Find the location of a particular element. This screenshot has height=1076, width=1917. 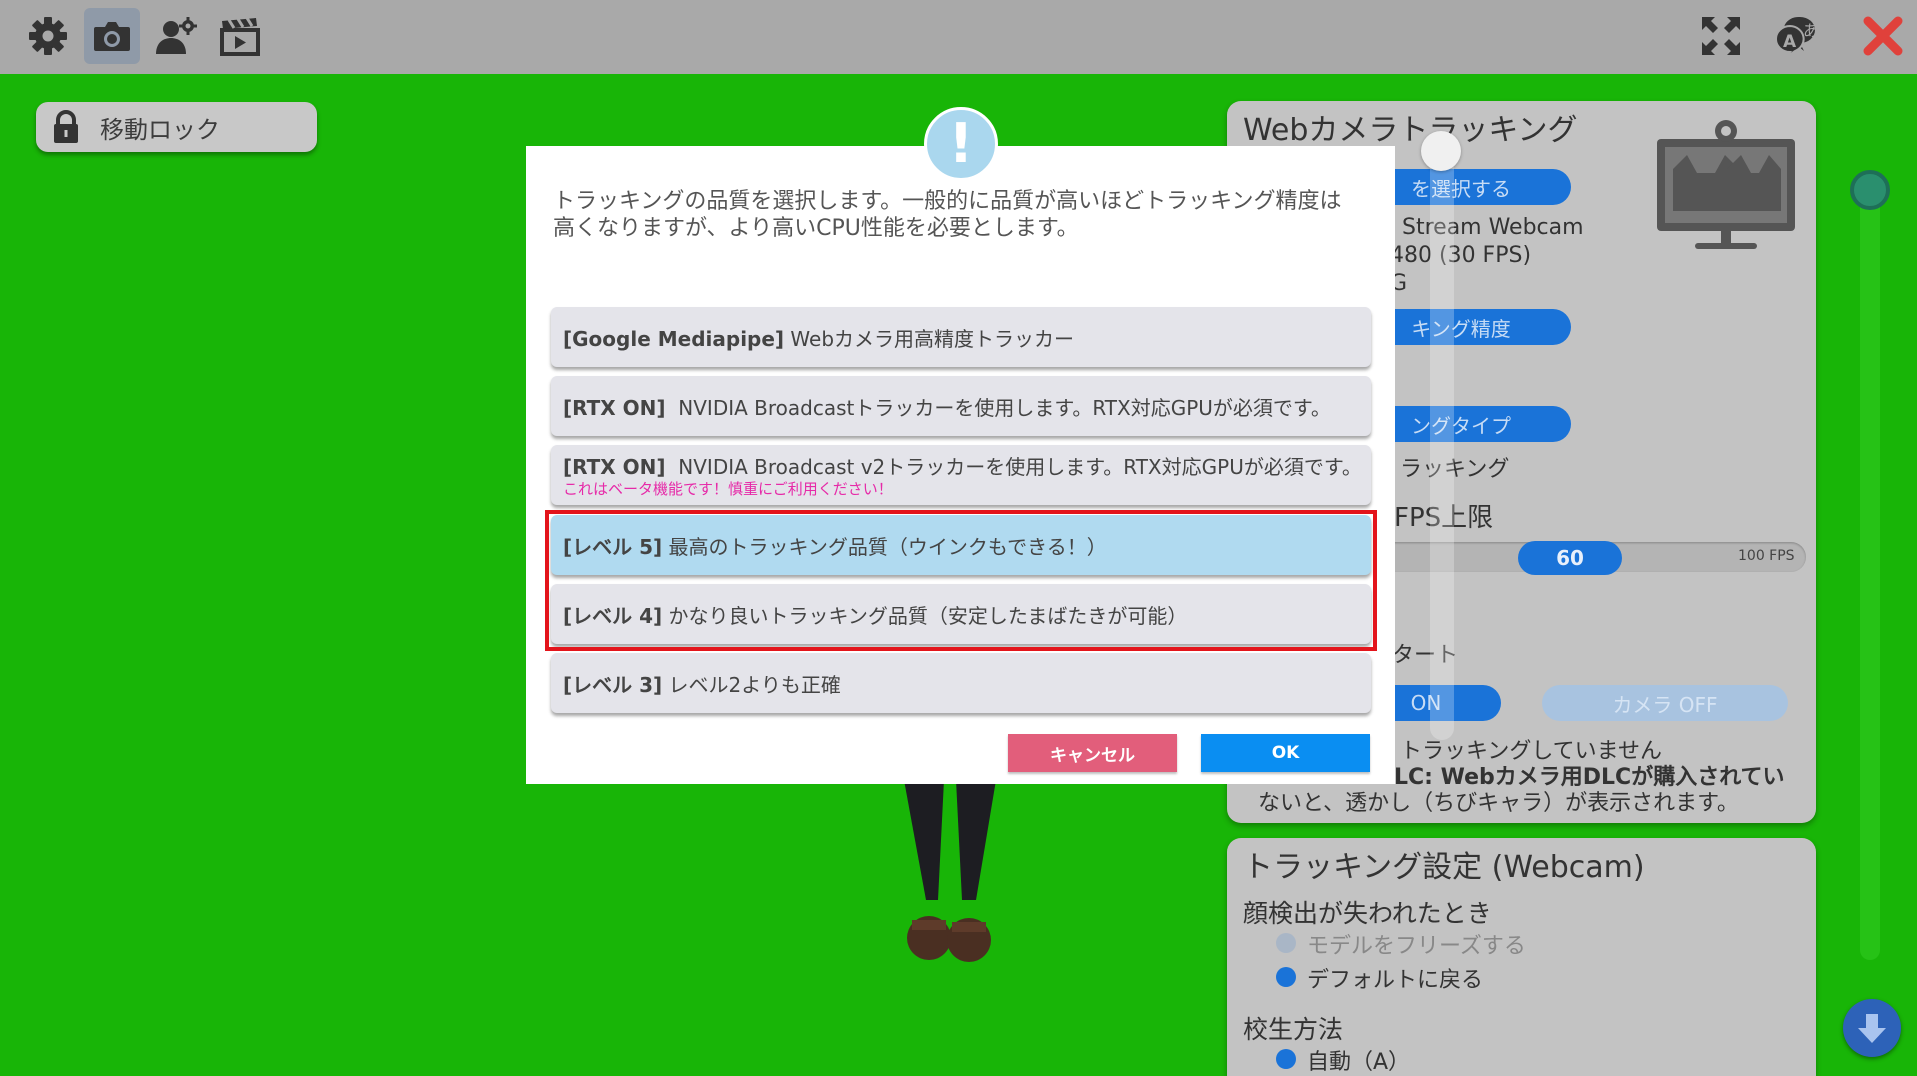

tracking-type-value: ラッキング is located at coordinates (1455, 469).